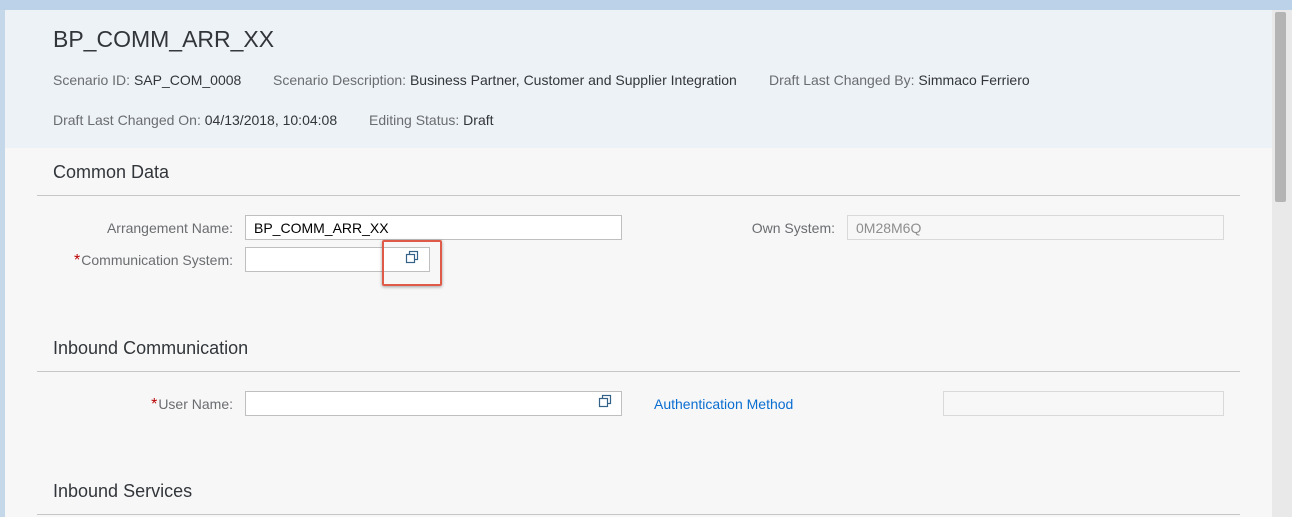 Image resolution: width=1292 pixels, height=517 pixels. I want to click on editing-status-value: Draft, so click(478, 120).